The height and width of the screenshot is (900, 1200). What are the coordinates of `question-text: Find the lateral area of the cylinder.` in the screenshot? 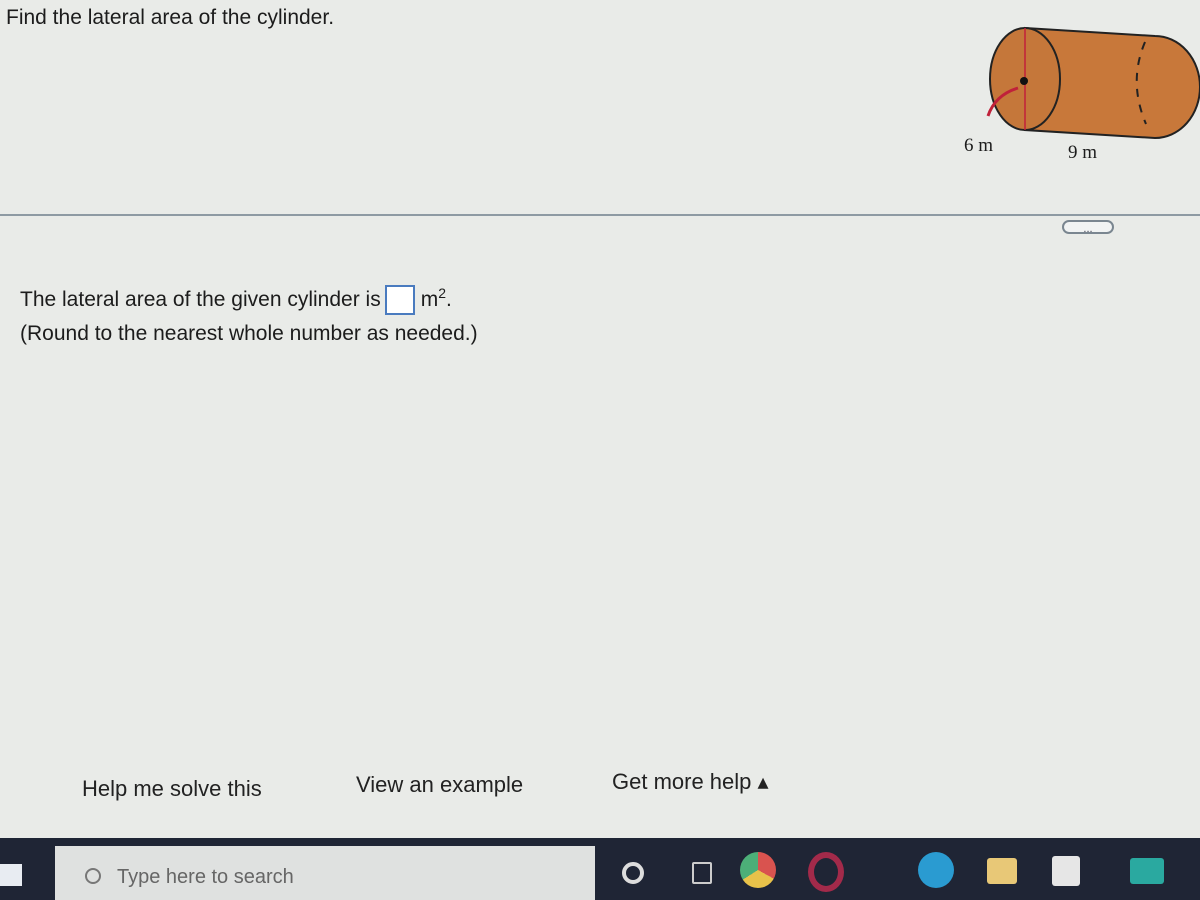 It's located at (170, 17).